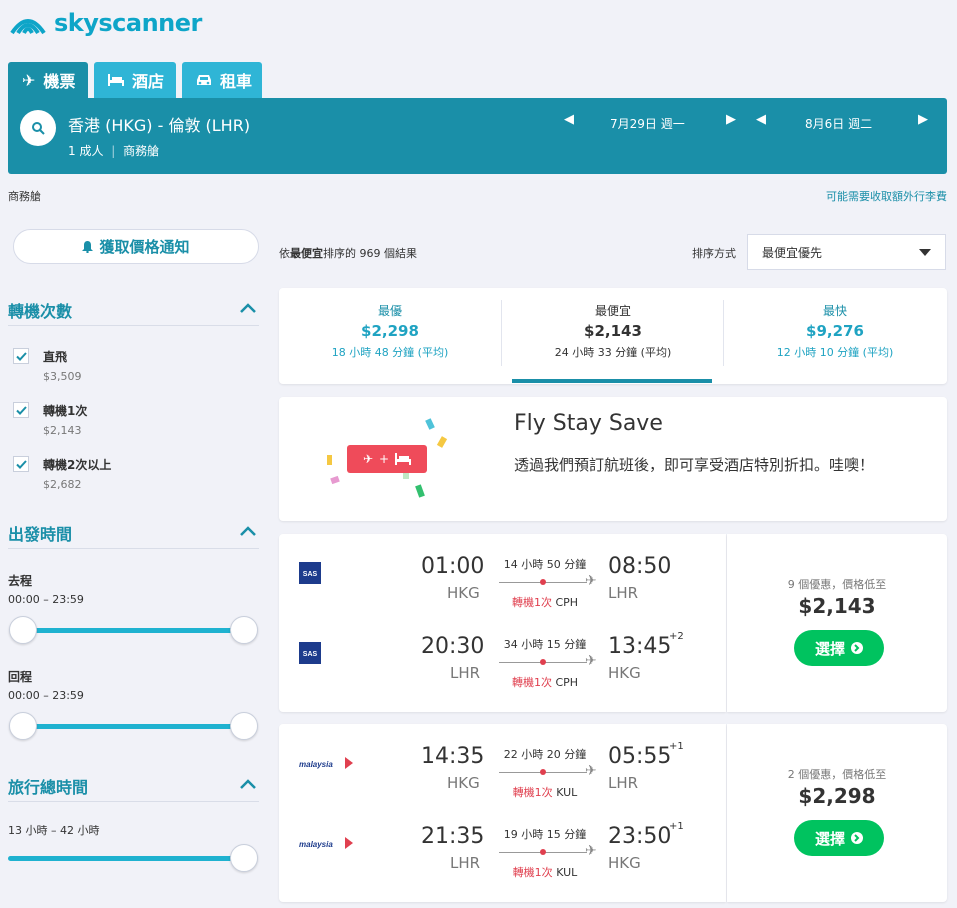  I want to click on bed-icon, so click(403, 459).